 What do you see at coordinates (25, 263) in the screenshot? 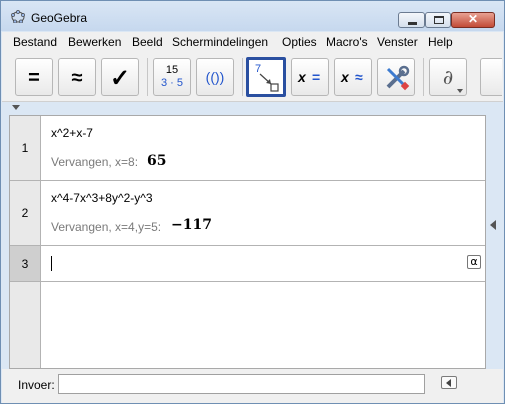
I see `row-number: 3` at bounding box center [25, 263].